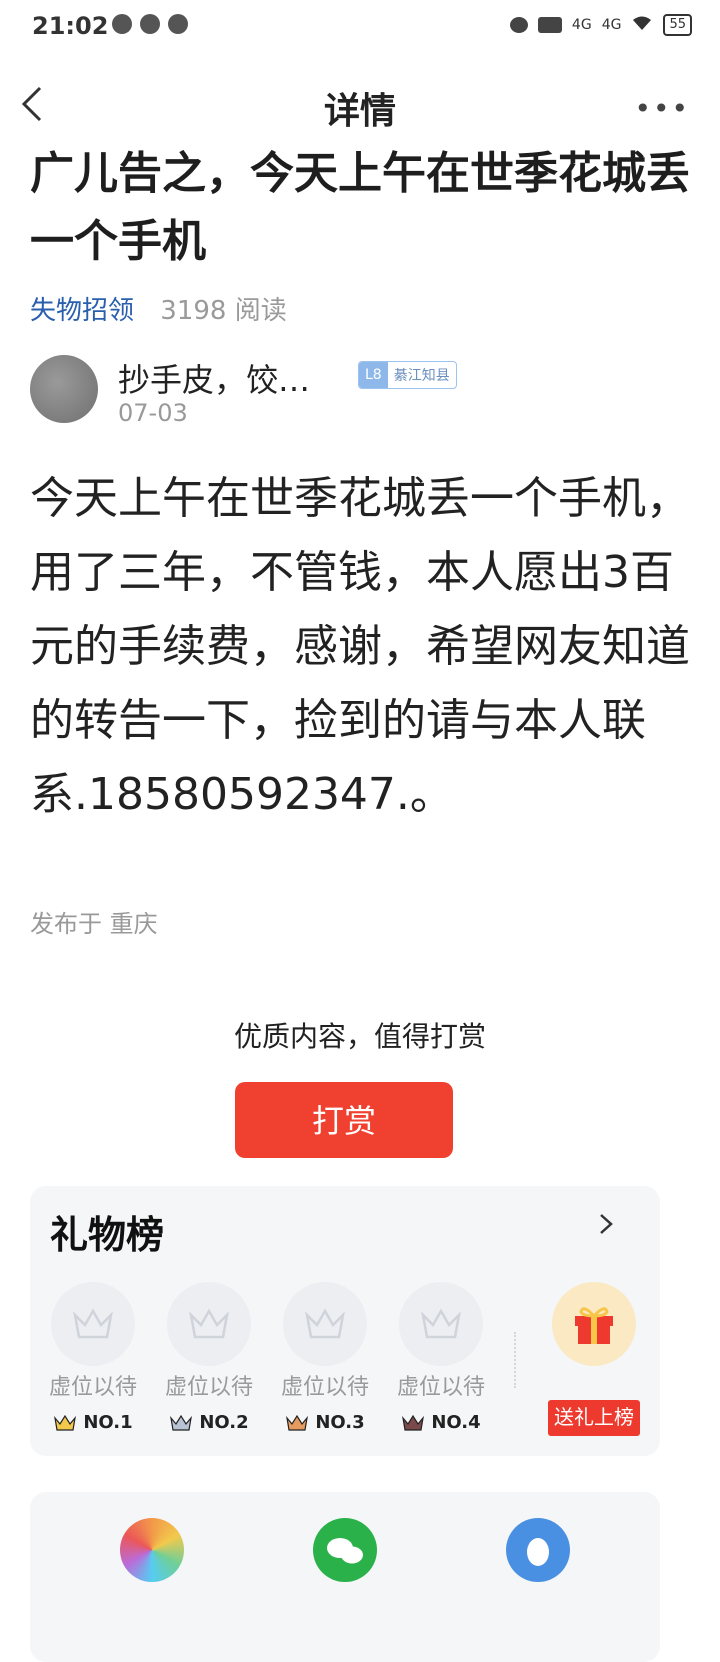  Describe the element at coordinates (421, 376) in the screenshot. I see `level-title: 綦江知县` at that location.